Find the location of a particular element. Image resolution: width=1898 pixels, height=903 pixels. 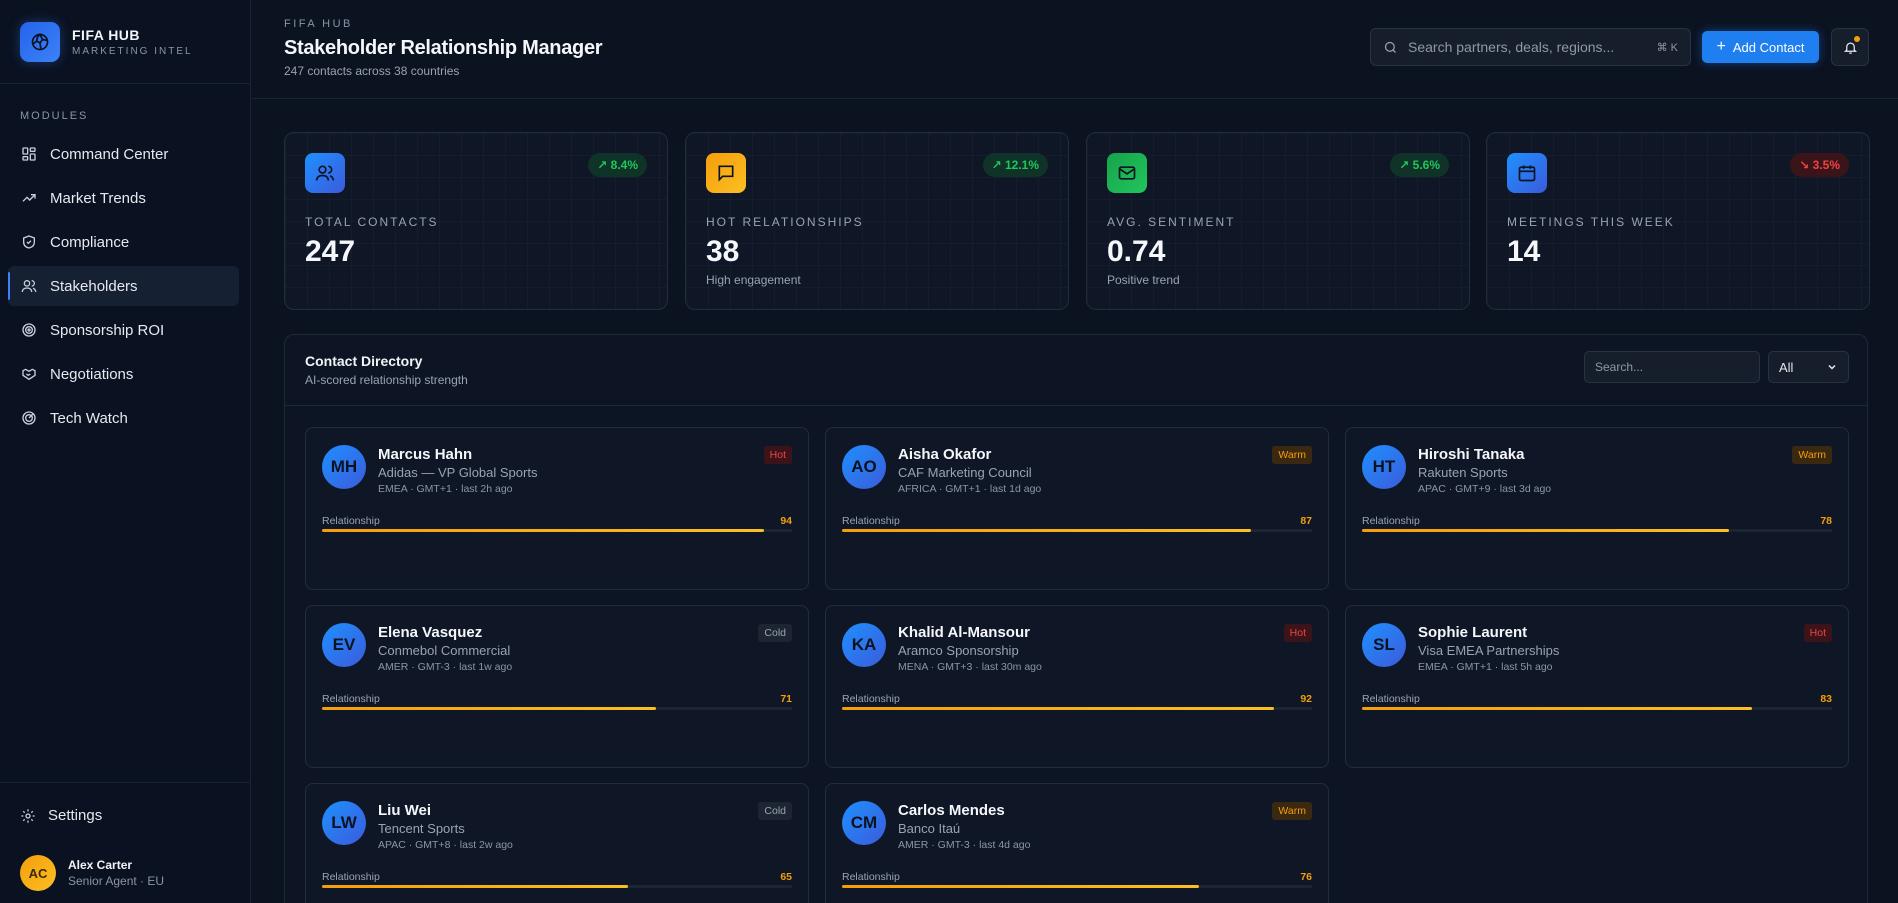

contact-organization: Banco Itaú is located at coordinates (929, 828).